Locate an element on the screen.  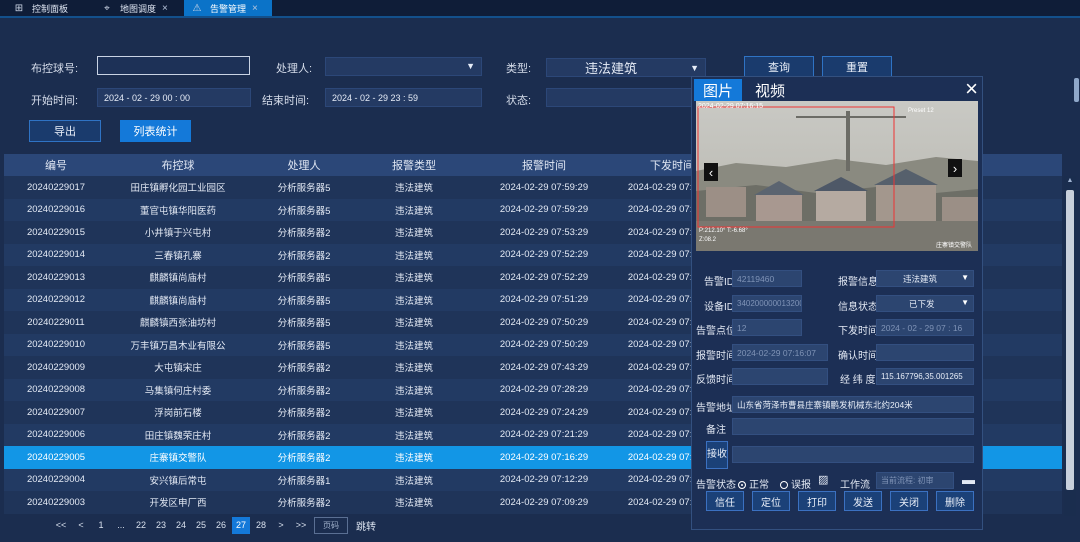
remark-field is located at coordinates (853, 426).